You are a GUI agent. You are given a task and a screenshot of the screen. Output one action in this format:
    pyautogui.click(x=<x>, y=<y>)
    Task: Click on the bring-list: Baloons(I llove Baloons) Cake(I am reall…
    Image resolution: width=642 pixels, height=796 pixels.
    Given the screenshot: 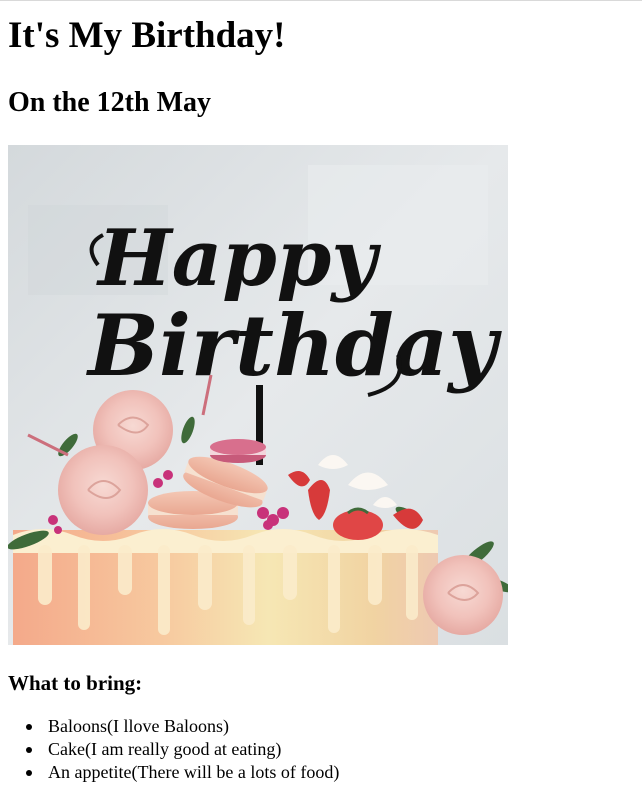 What is the action you would take?
    pyautogui.click(x=321, y=749)
    